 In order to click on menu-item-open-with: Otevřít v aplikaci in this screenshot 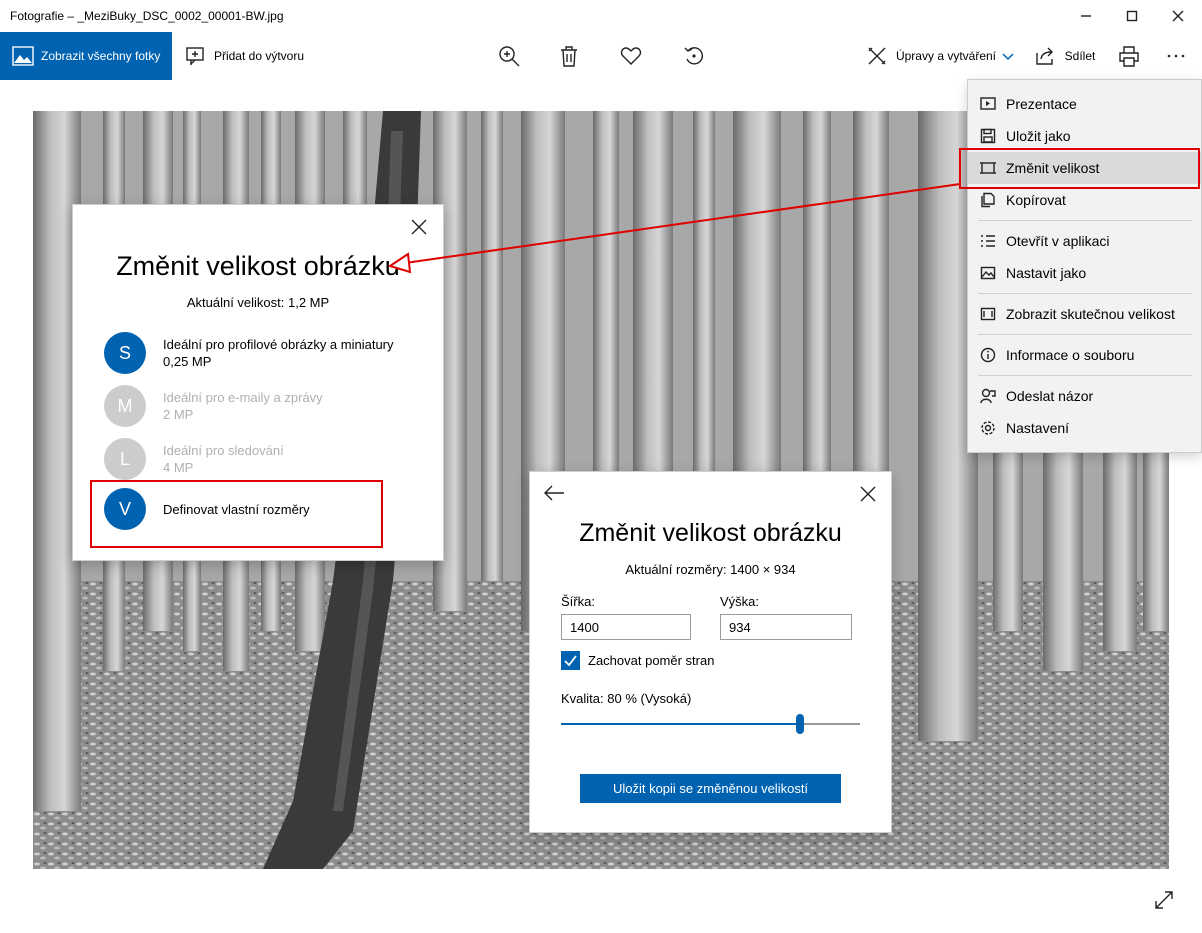, I will do `click(1084, 241)`.